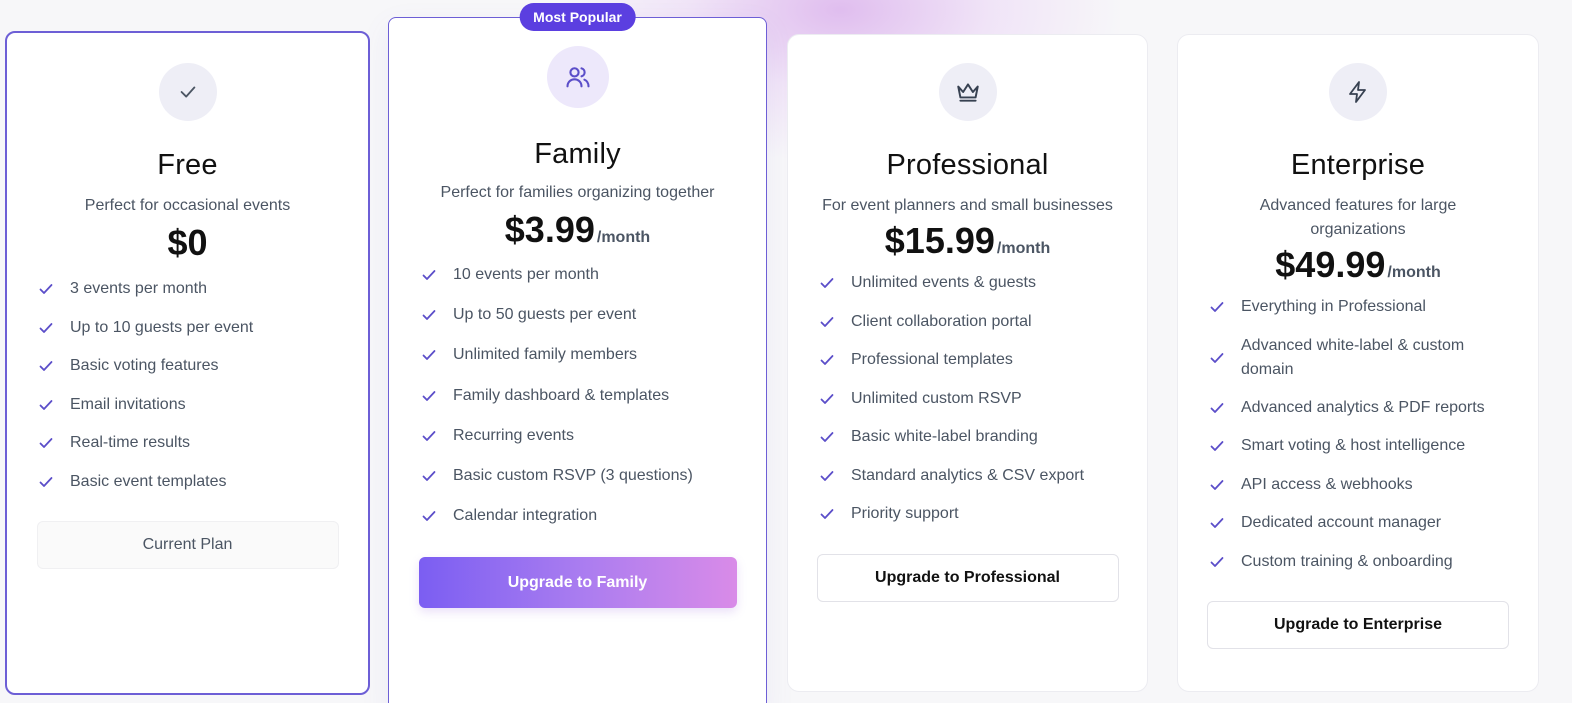 The image size is (1572, 703). Describe the element at coordinates (1358, 165) in the screenshot. I see `plan-title: Enterprise` at that location.